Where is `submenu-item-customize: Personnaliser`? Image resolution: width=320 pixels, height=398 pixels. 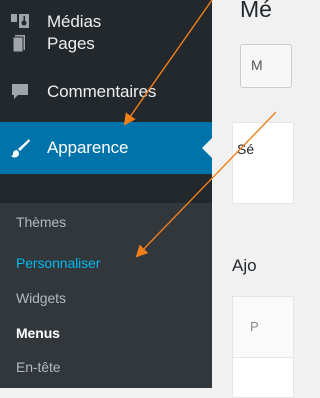 submenu-item-customize: Personnaliser is located at coordinates (58, 263).